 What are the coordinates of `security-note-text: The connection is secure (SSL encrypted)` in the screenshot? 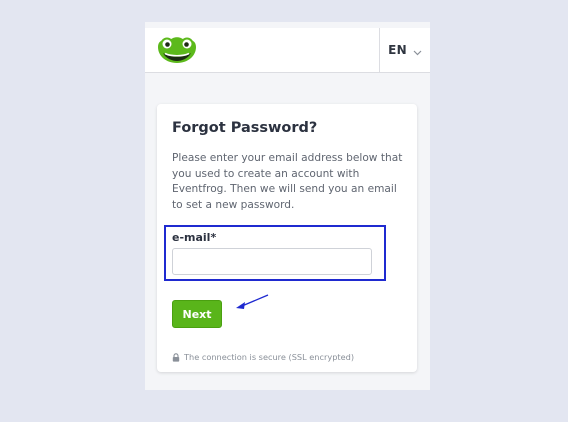 It's located at (269, 356).